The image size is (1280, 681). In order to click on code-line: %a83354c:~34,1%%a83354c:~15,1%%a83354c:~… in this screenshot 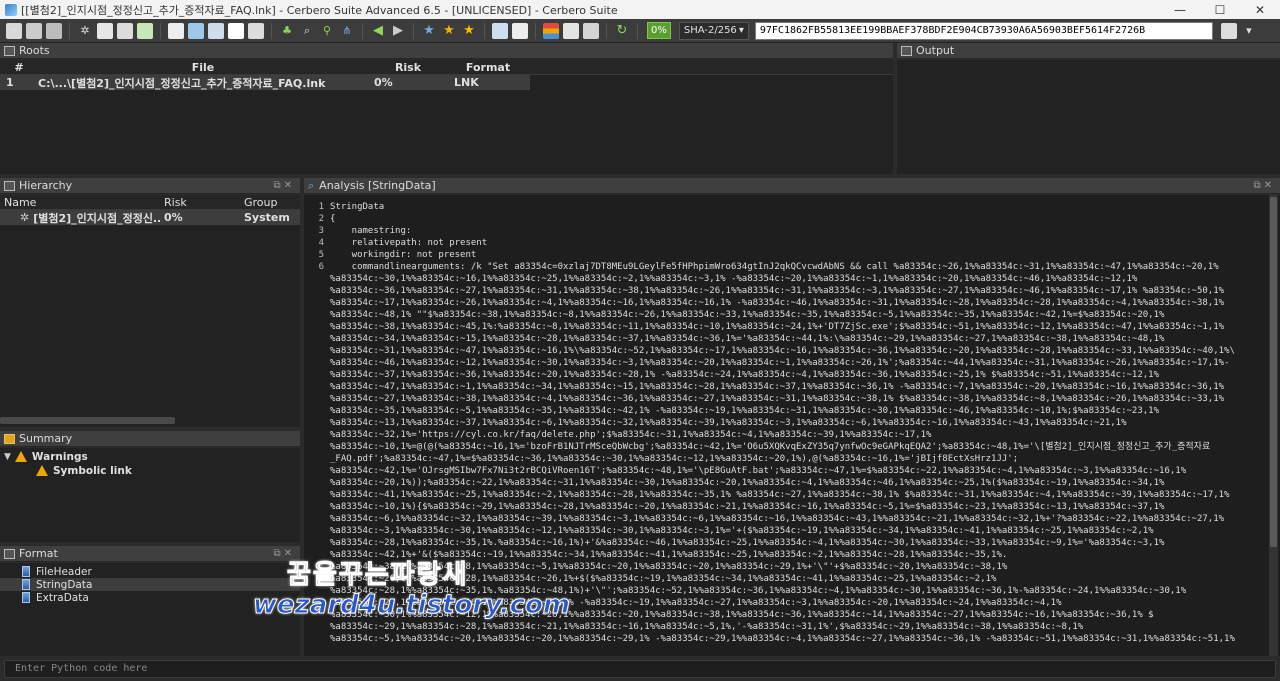, I will do `click(747, 339)`.